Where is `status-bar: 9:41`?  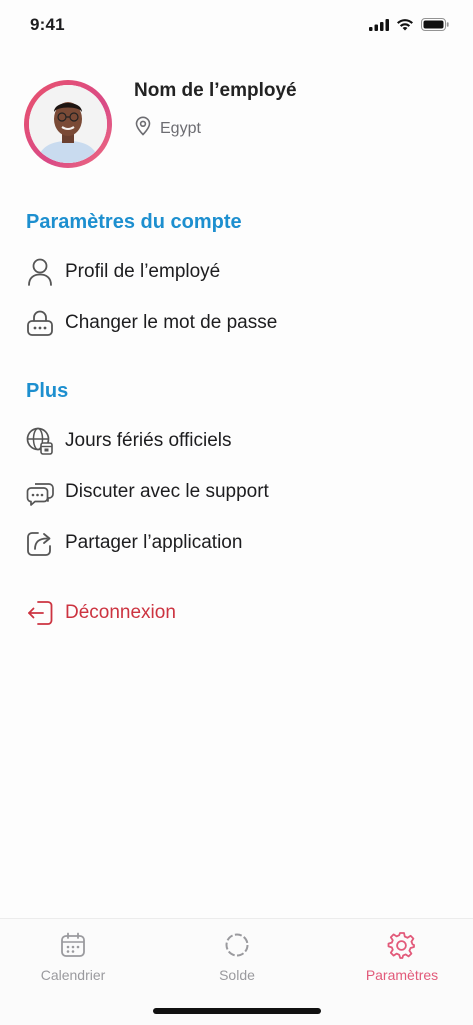 status-bar: 9:41 is located at coordinates (236, 26).